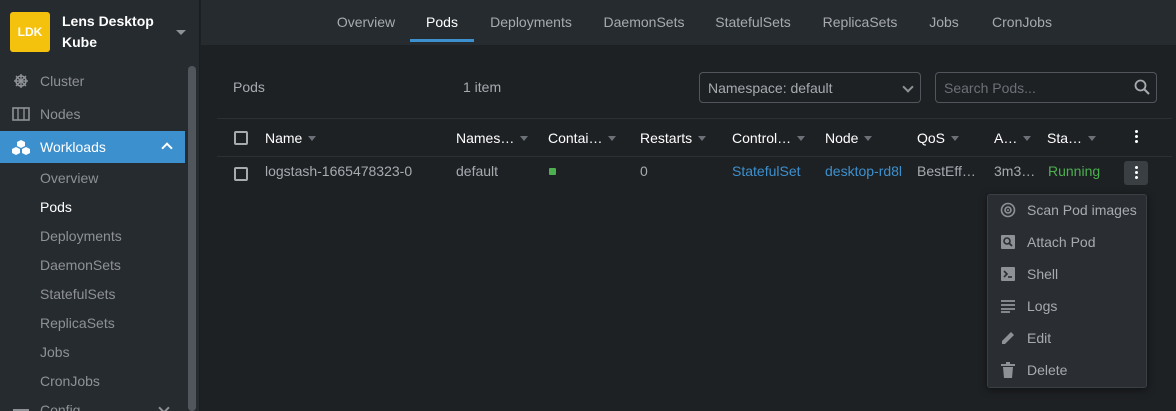 This screenshot has height=411, width=1176. I want to click on sidebar-subitem-cronjobs: CronJobs, so click(70, 381).